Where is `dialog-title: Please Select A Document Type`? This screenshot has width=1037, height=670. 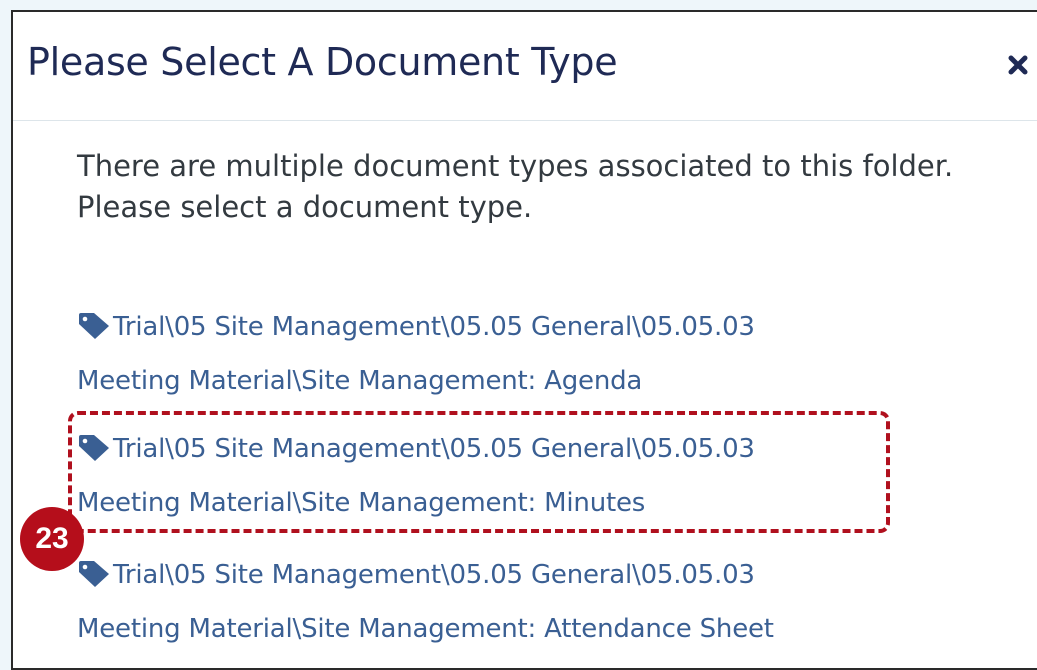
dialog-title: Please Select A Document Type is located at coordinates (322, 62).